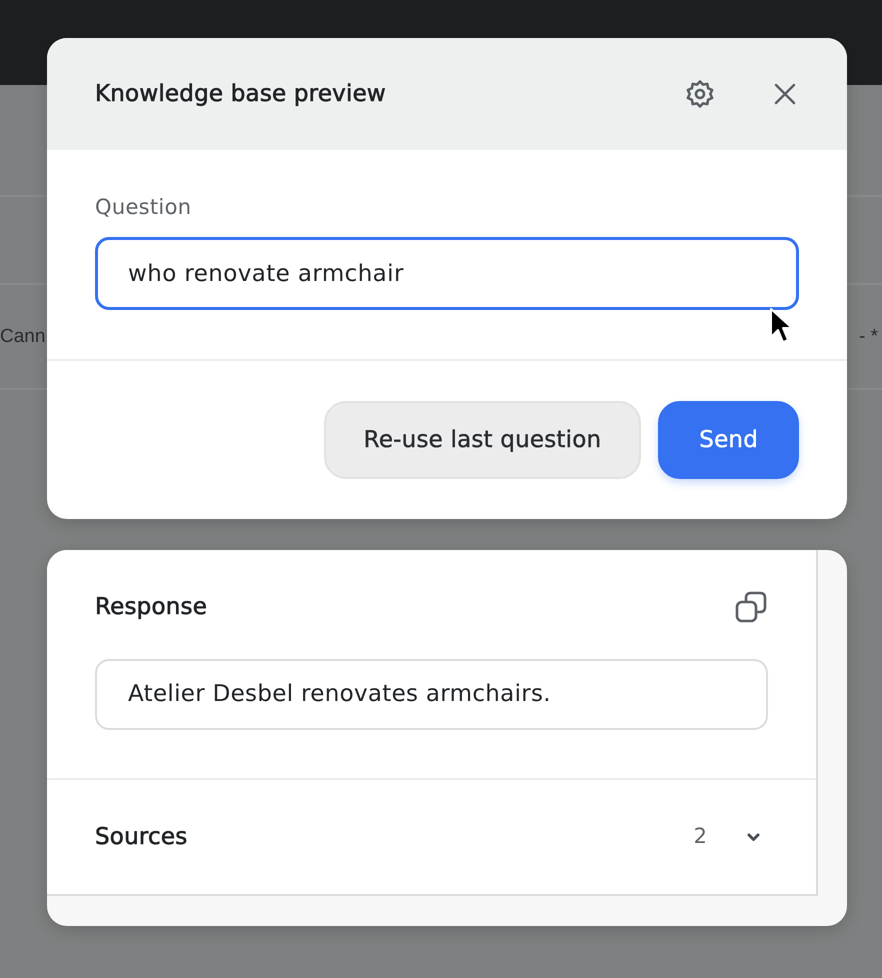 Image resolution: width=882 pixels, height=978 pixels. Describe the element at coordinates (728, 440) in the screenshot. I see `send-button: Send` at that location.